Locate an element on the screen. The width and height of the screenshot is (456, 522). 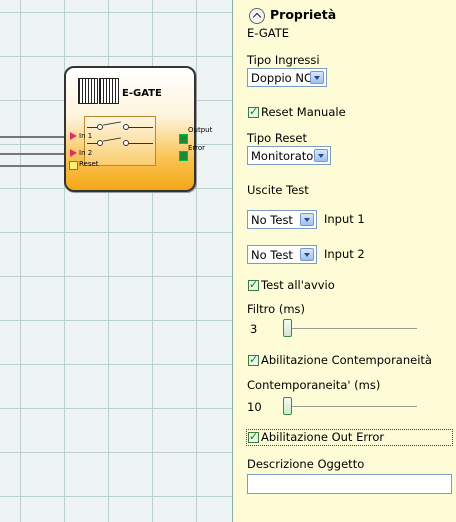
test-input2-select: No Test is located at coordinates (282, 254).